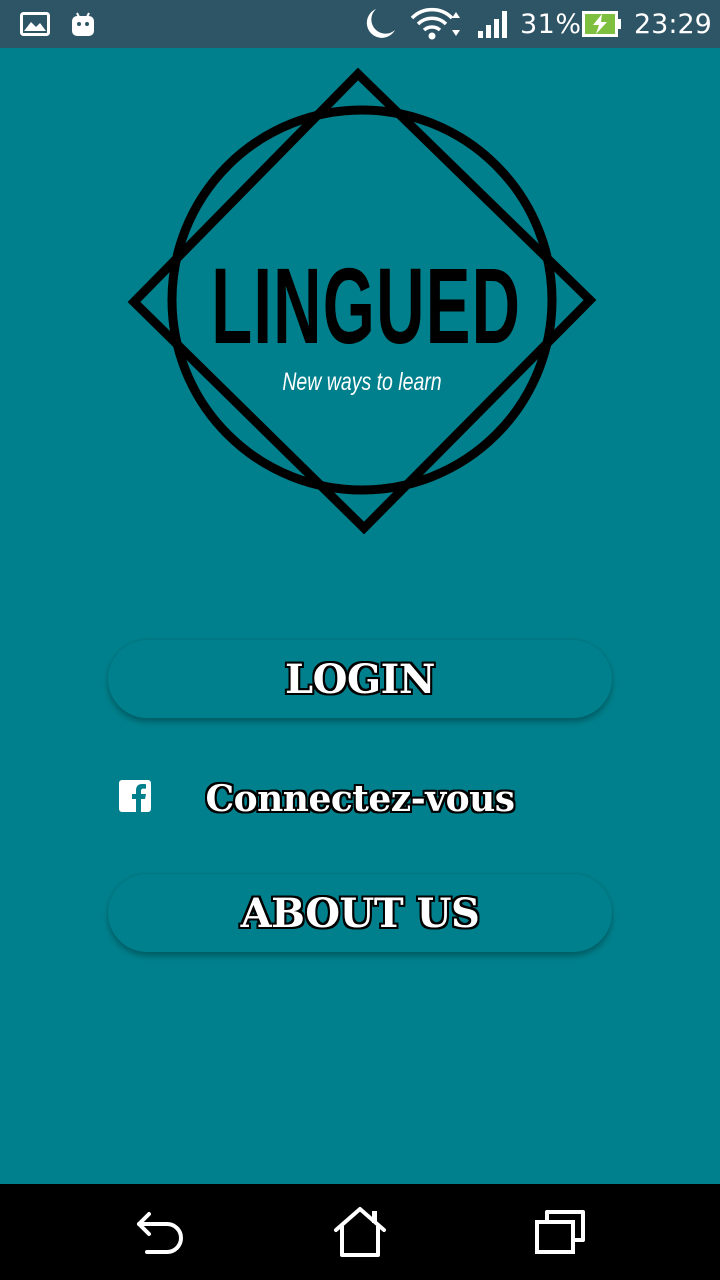 The height and width of the screenshot is (1280, 720). I want to click on facebook-login-label: Connectez-vous, so click(360, 799).